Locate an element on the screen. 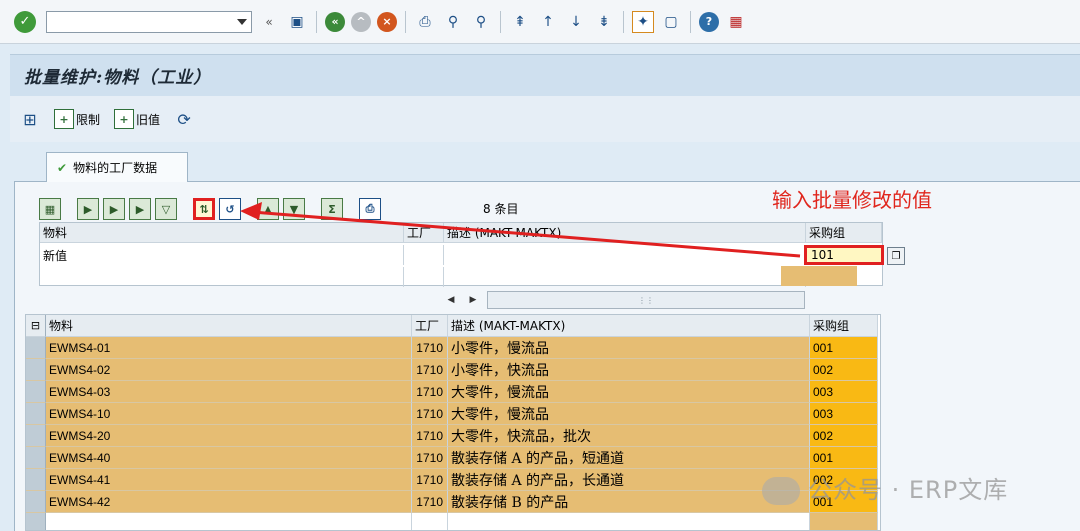 The width and height of the screenshot is (1080, 531). table-row: EWMS4-10 1710 大零件，慢流品 003 is located at coordinates (453, 414).